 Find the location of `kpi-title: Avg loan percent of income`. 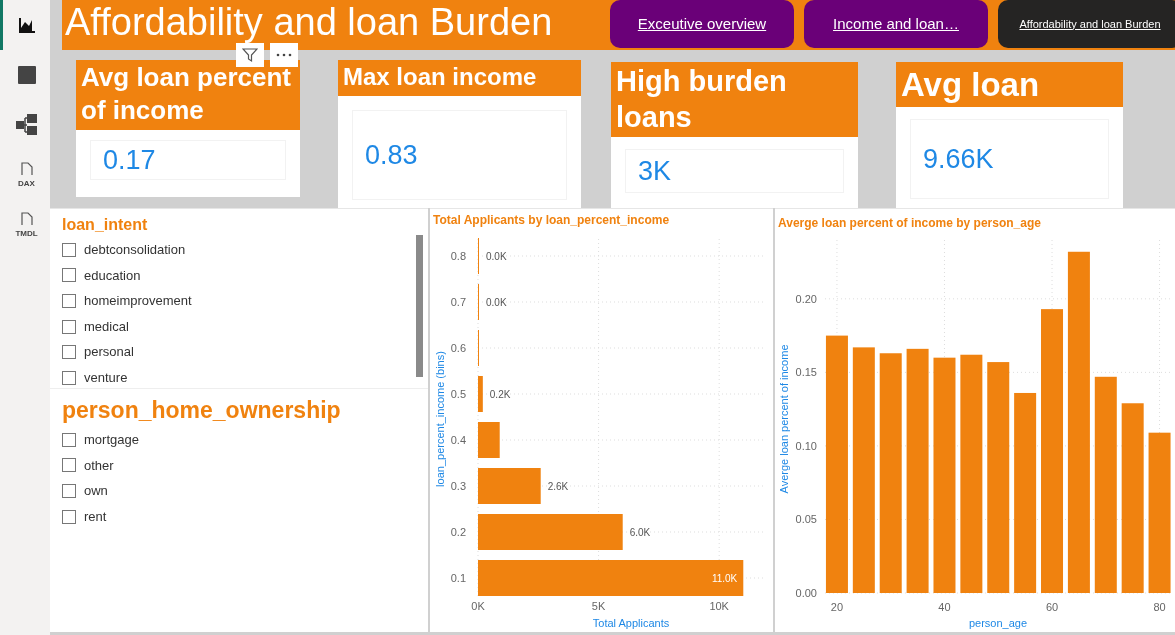

kpi-title: Avg loan percent of income is located at coordinates (188, 95).